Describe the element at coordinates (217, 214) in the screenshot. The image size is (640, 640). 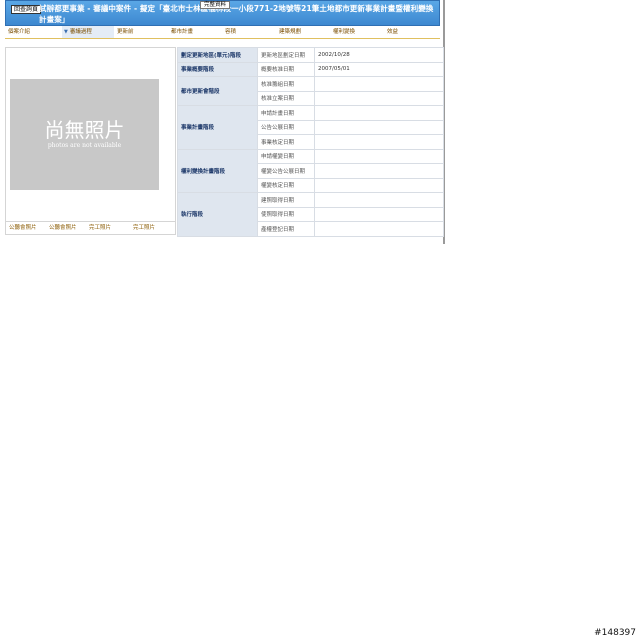
I see `stage-name: 執行階段` at that location.